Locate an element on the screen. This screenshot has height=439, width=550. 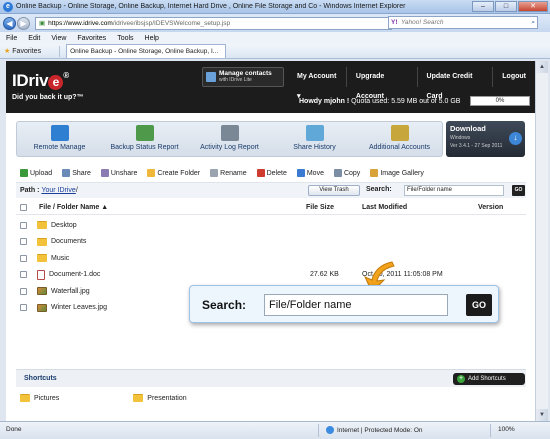
toolbar-item-remote-manage: Remote Manage is located at coordinates (59, 139).